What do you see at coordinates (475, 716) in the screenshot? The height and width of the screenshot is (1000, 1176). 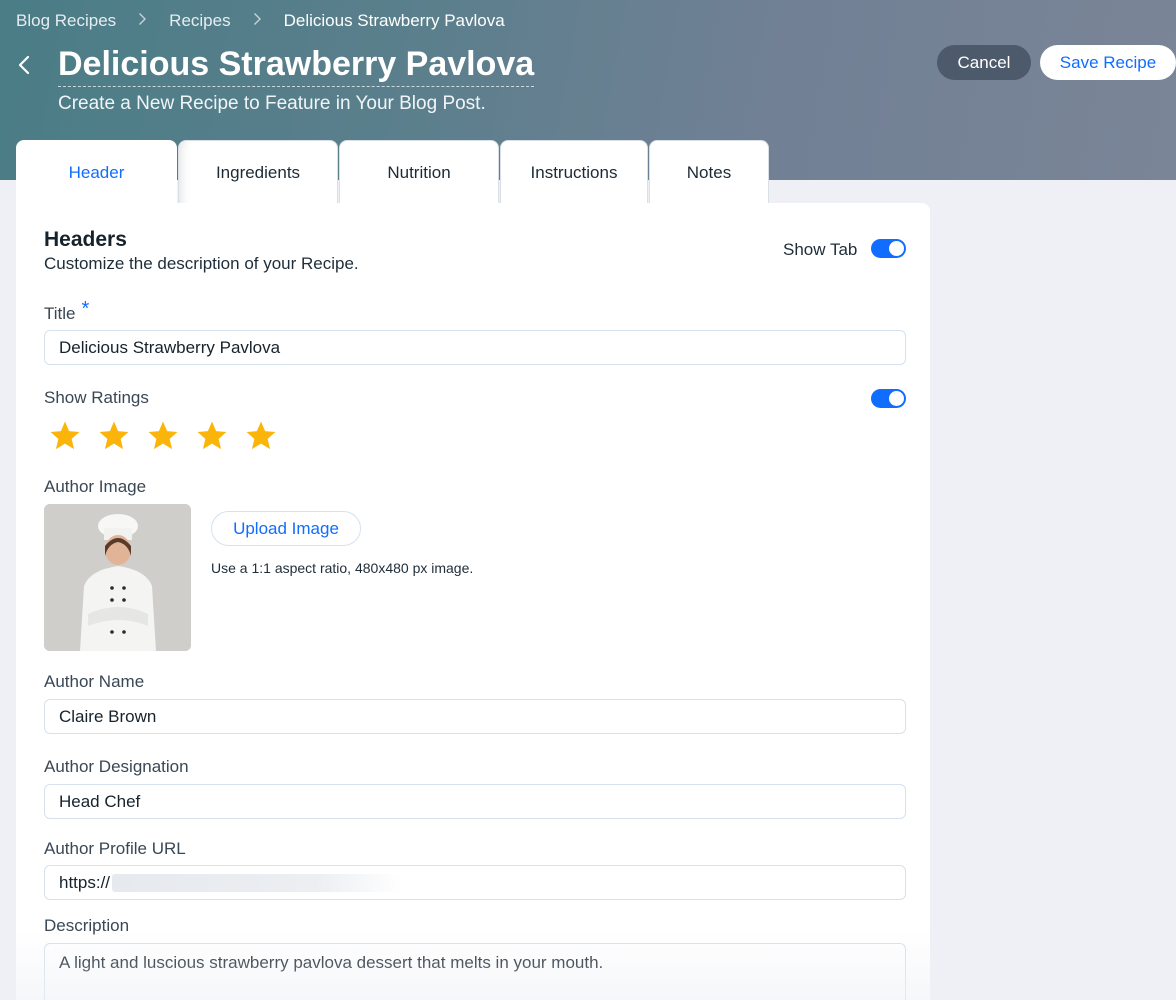 I see `author-name-input: Claire Brown` at bounding box center [475, 716].